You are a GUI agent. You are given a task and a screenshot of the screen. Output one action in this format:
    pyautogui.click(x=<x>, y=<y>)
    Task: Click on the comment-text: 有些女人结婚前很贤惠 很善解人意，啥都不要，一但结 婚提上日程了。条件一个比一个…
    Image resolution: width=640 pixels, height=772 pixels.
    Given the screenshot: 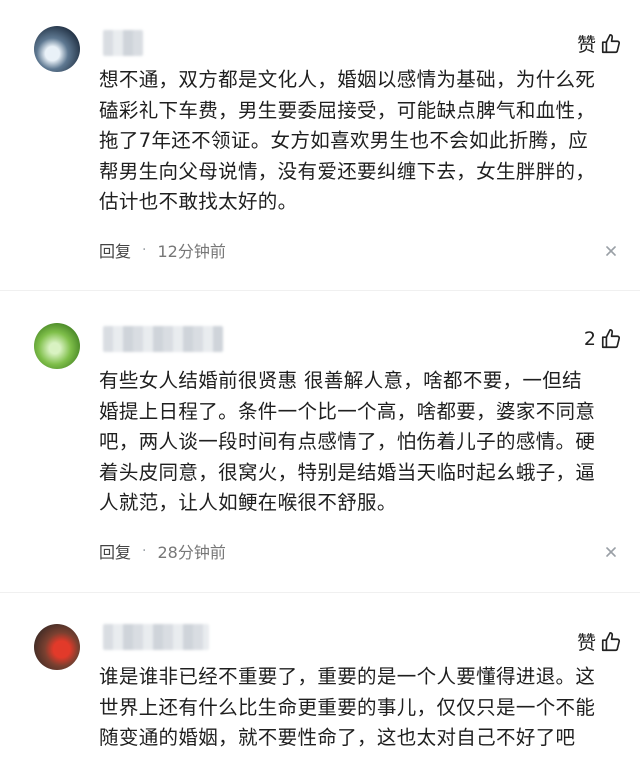 What is the action you would take?
    pyautogui.click(x=347, y=442)
    